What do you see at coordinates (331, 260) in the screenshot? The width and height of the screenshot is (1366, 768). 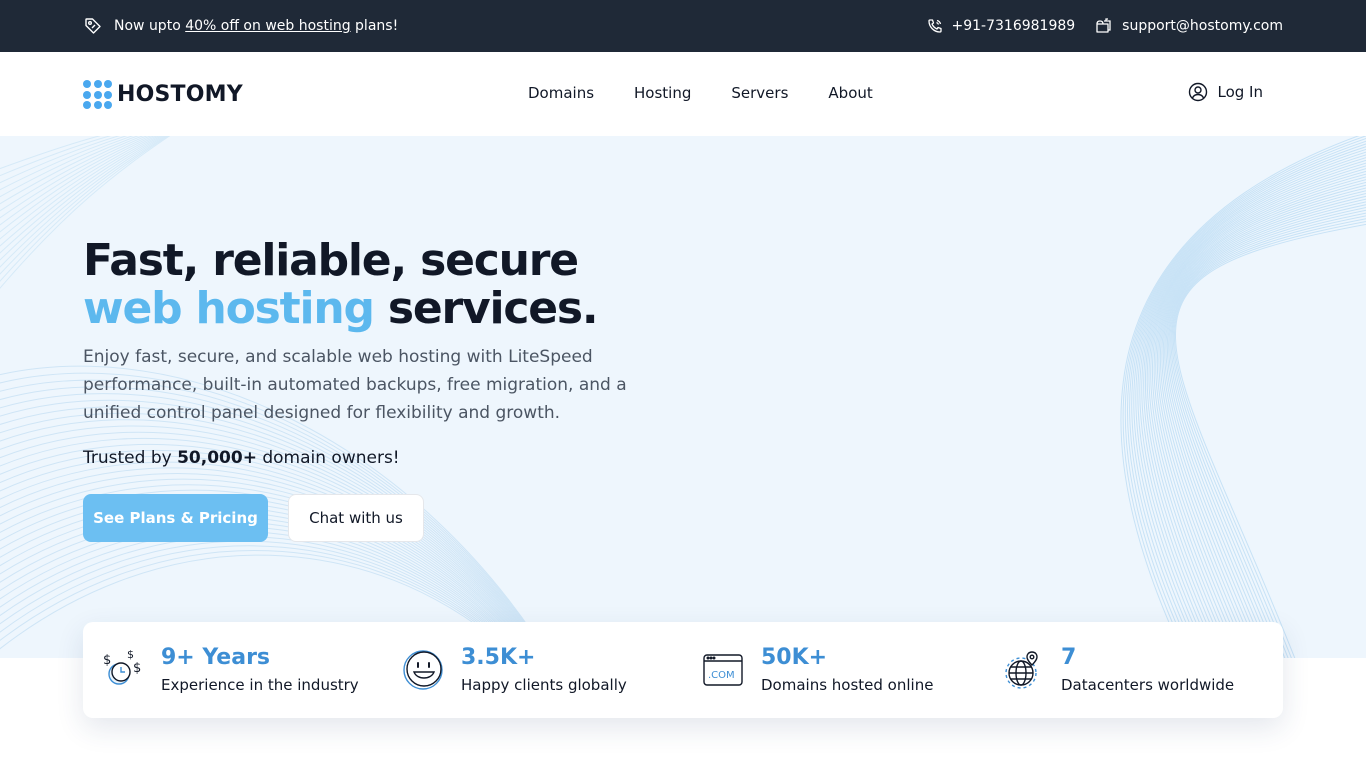 I see `headline-line-1: Fast, reliable, secure` at bounding box center [331, 260].